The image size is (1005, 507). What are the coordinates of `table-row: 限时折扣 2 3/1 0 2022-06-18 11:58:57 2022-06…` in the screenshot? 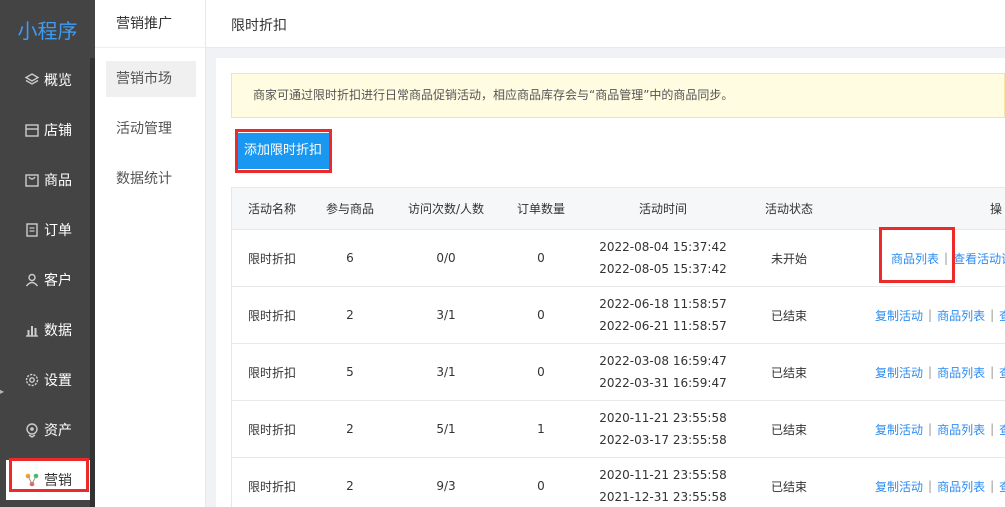 It's located at (618, 315).